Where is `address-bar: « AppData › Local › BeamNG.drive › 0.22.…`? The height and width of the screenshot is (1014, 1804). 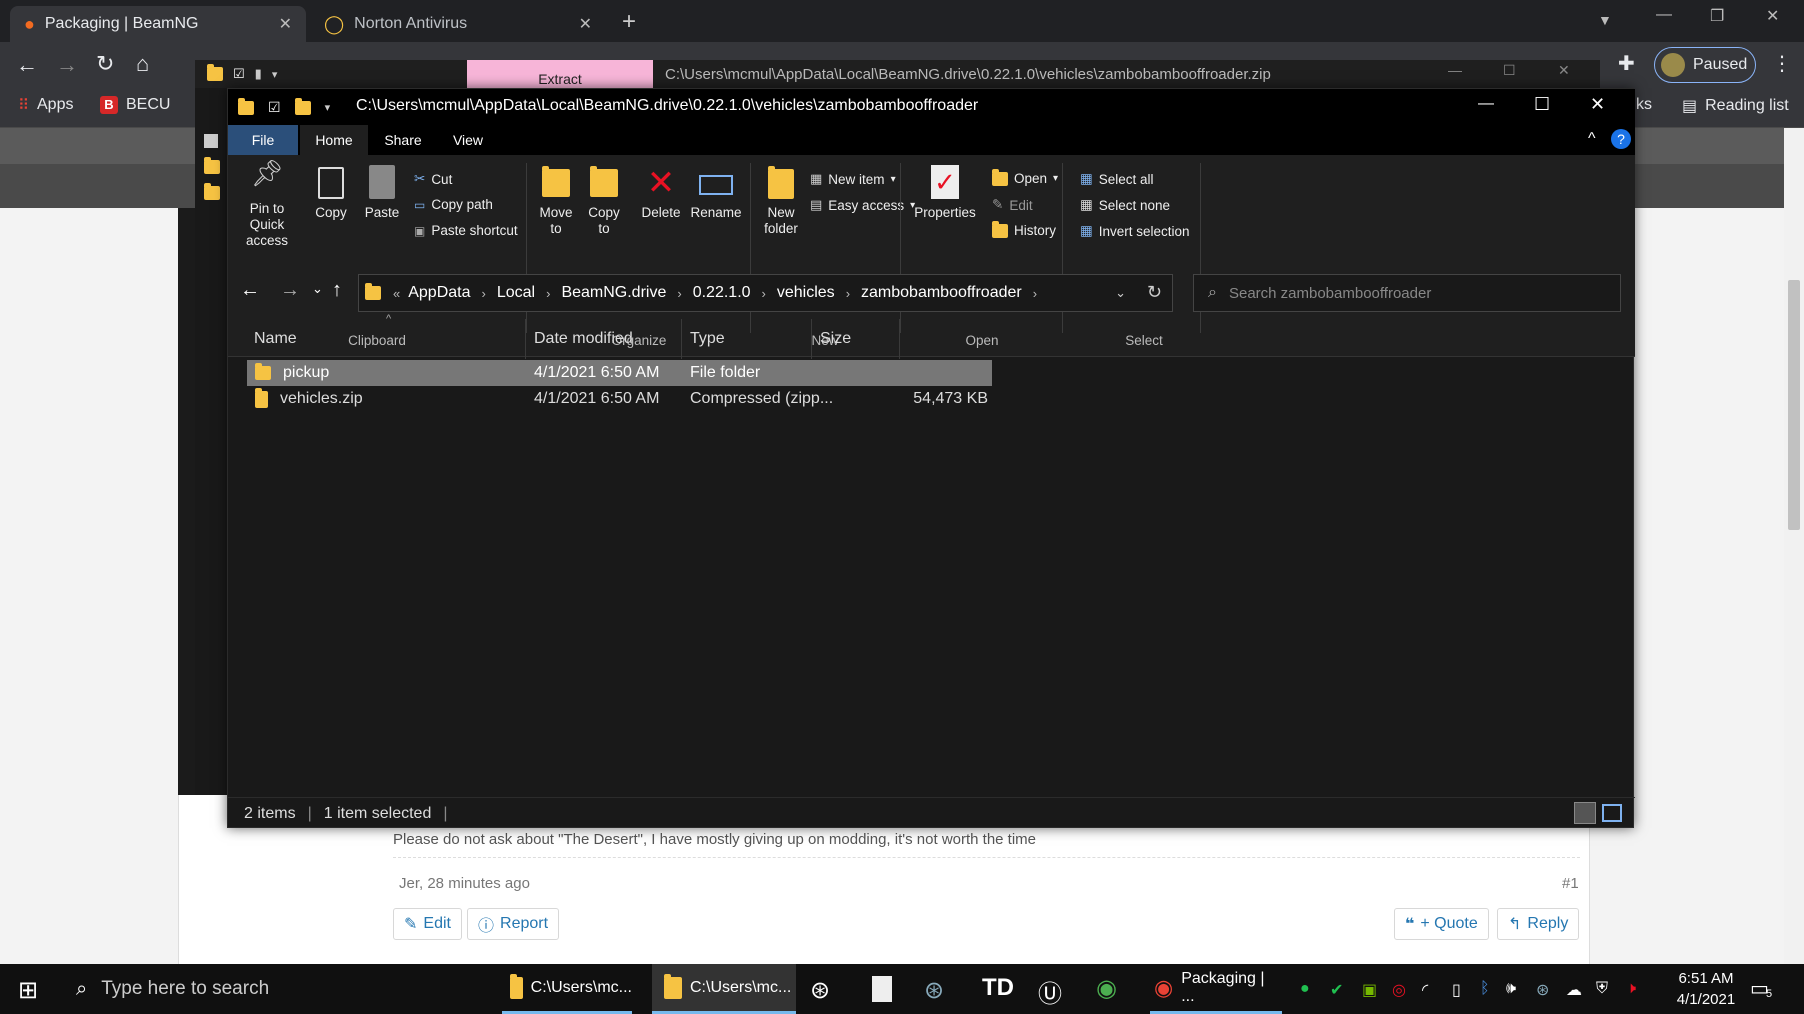 address-bar: « AppData › Local › BeamNG.drive › 0.22.… is located at coordinates (765, 293).